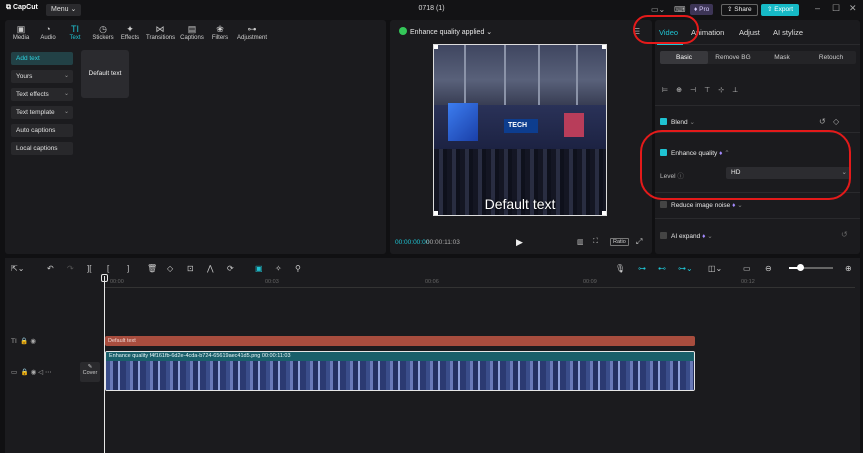 The width and height of the screenshot is (863, 453). I want to click on rotate-icon: ⟳, so click(230, 268).